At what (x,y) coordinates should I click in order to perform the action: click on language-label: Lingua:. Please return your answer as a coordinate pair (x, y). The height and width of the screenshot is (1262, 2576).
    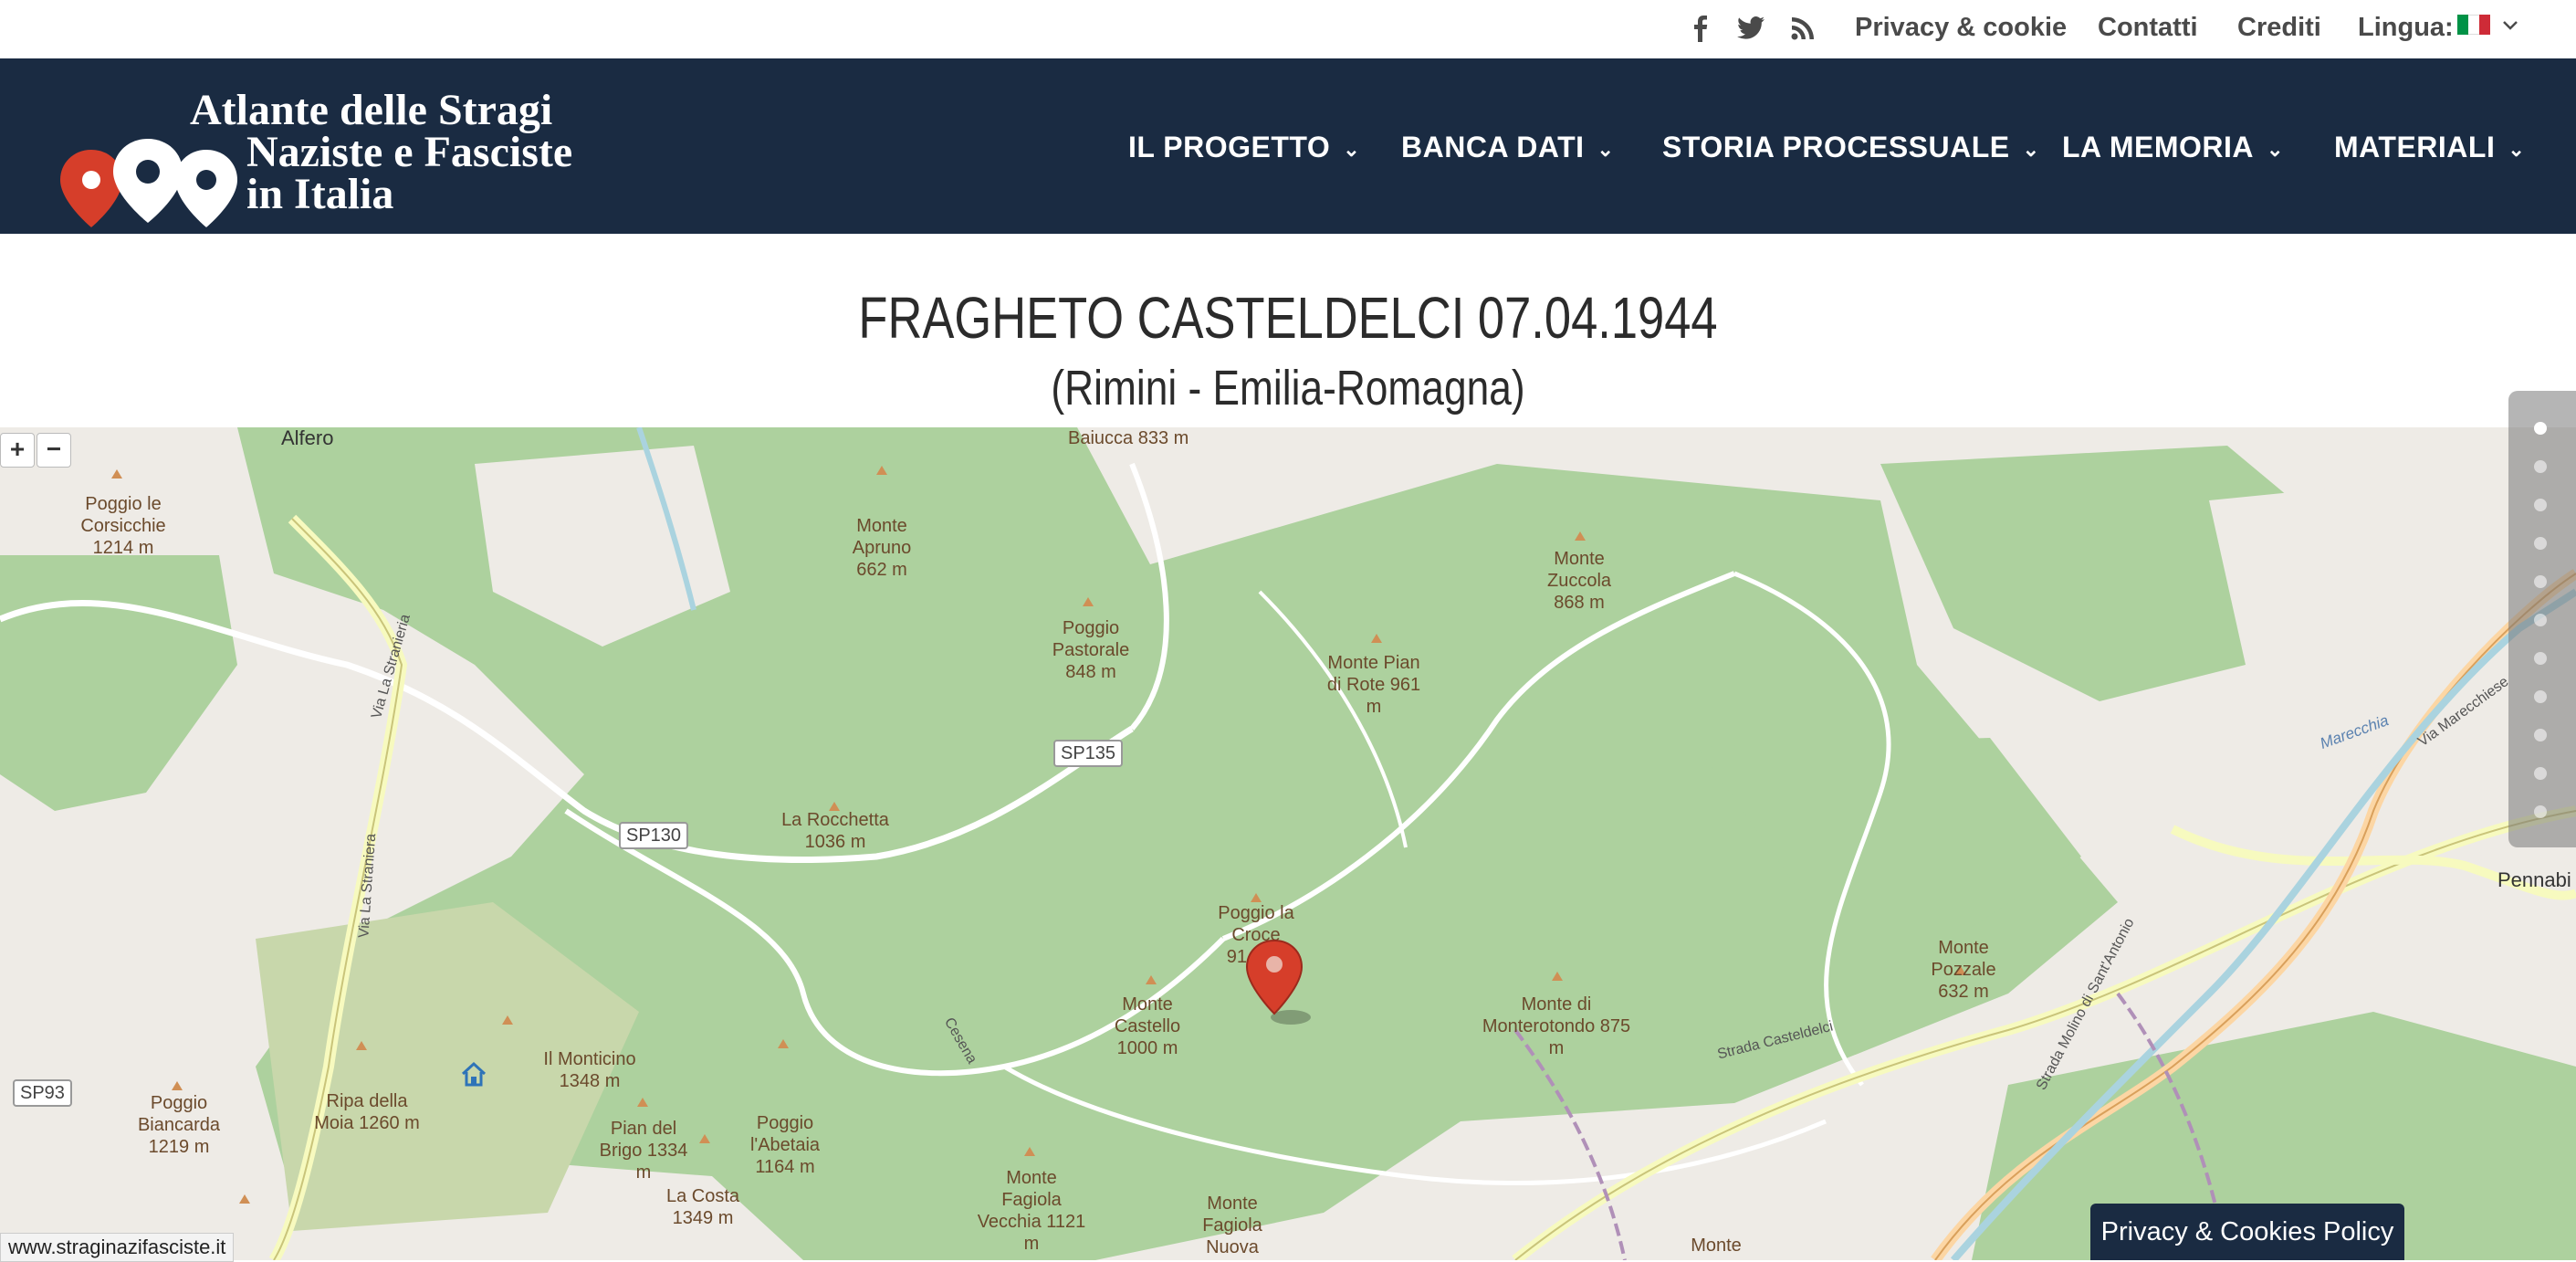
    Looking at the image, I should click on (2406, 27).